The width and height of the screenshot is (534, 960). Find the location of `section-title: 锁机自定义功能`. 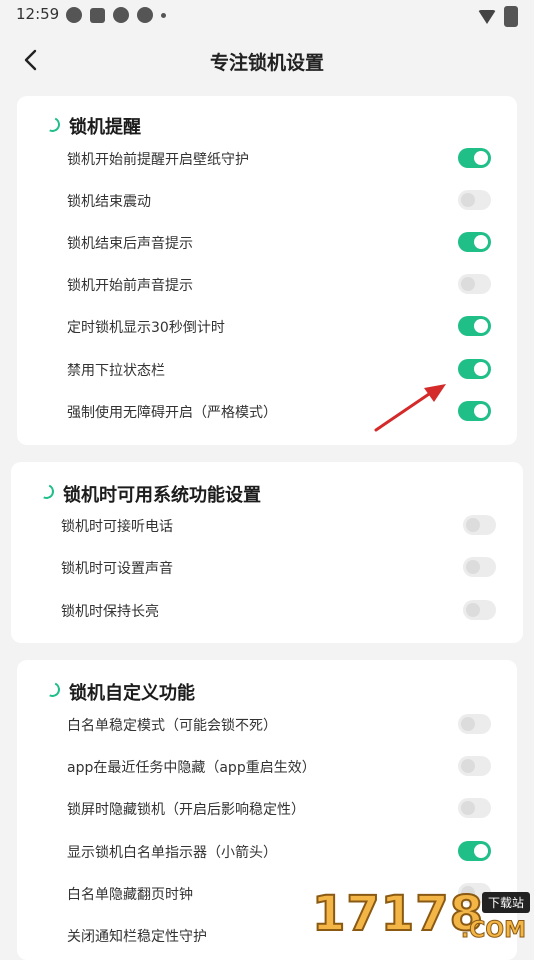

section-title: 锁机自定义功能 is located at coordinates (132, 693).